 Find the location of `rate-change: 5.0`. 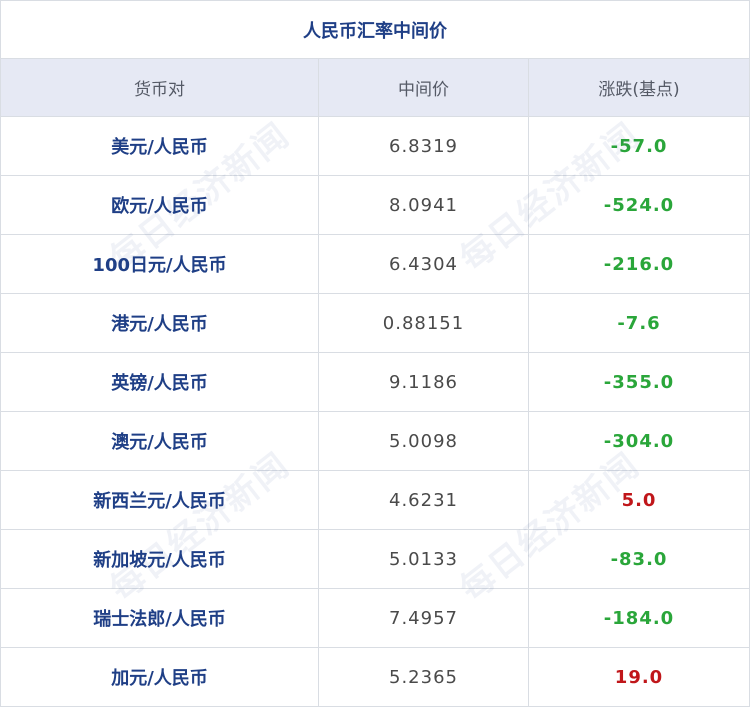

rate-change: 5.0 is located at coordinates (638, 500).